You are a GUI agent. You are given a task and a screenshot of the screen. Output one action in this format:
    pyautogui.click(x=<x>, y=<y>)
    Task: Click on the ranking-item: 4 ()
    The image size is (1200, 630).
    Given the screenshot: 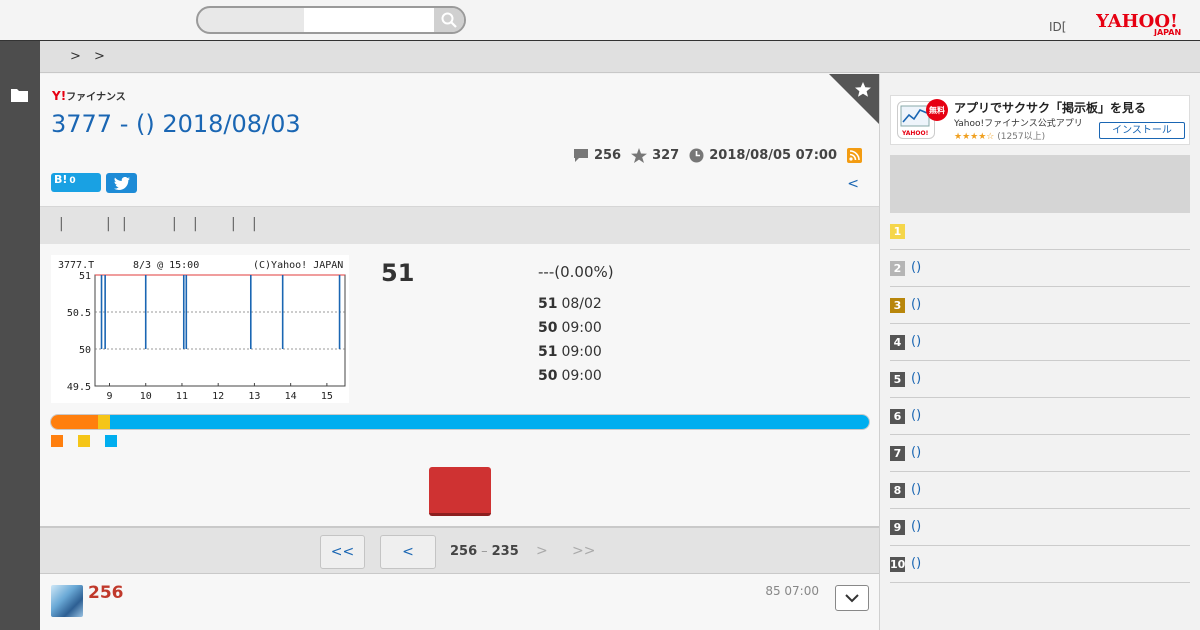 What is the action you would take?
    pyautogui.click(x=1040, y=342)
    